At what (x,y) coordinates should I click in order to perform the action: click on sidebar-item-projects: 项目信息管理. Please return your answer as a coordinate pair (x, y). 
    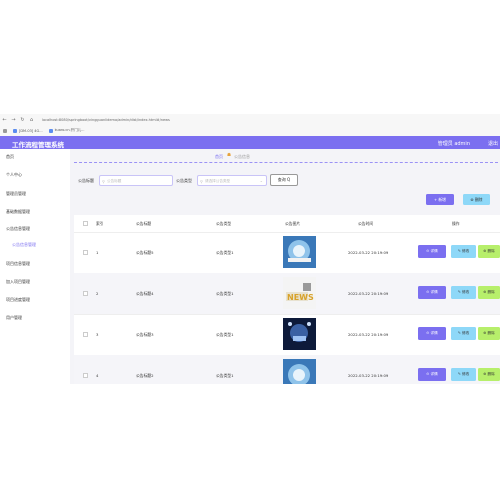
    Looking at the image, I should click on (18, 264).